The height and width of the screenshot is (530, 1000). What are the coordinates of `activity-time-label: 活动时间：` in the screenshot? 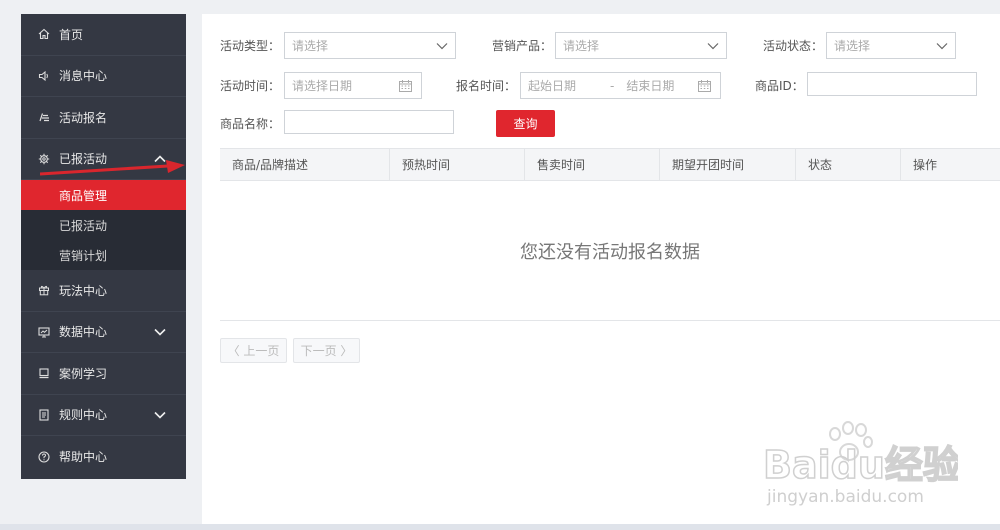 It's located at (250, 86).